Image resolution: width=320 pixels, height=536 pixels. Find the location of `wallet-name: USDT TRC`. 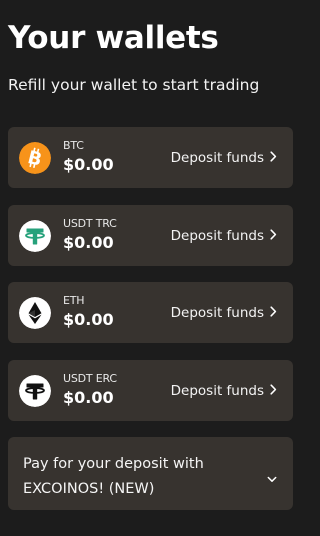

wallet-name: USDT TRC is located at coordinates (90, 223).